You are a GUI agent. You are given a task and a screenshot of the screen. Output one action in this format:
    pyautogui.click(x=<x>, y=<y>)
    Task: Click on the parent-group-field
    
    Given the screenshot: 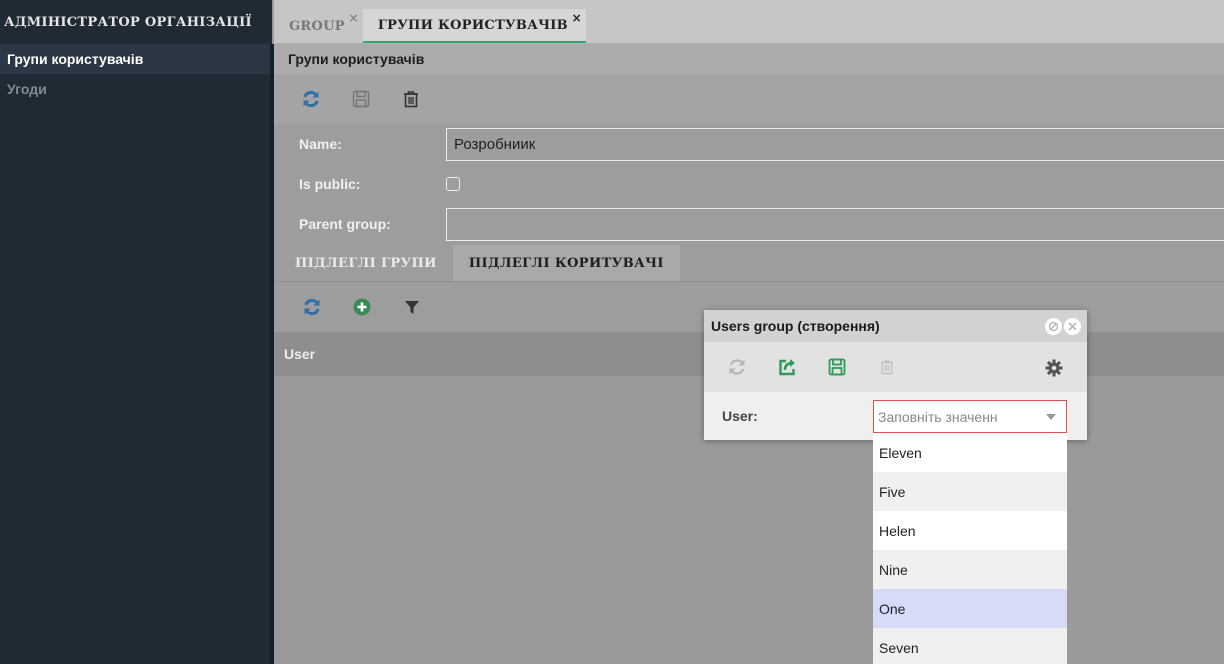 What is the action you would take?
    pyautogui.click(x=835, y=224)
    